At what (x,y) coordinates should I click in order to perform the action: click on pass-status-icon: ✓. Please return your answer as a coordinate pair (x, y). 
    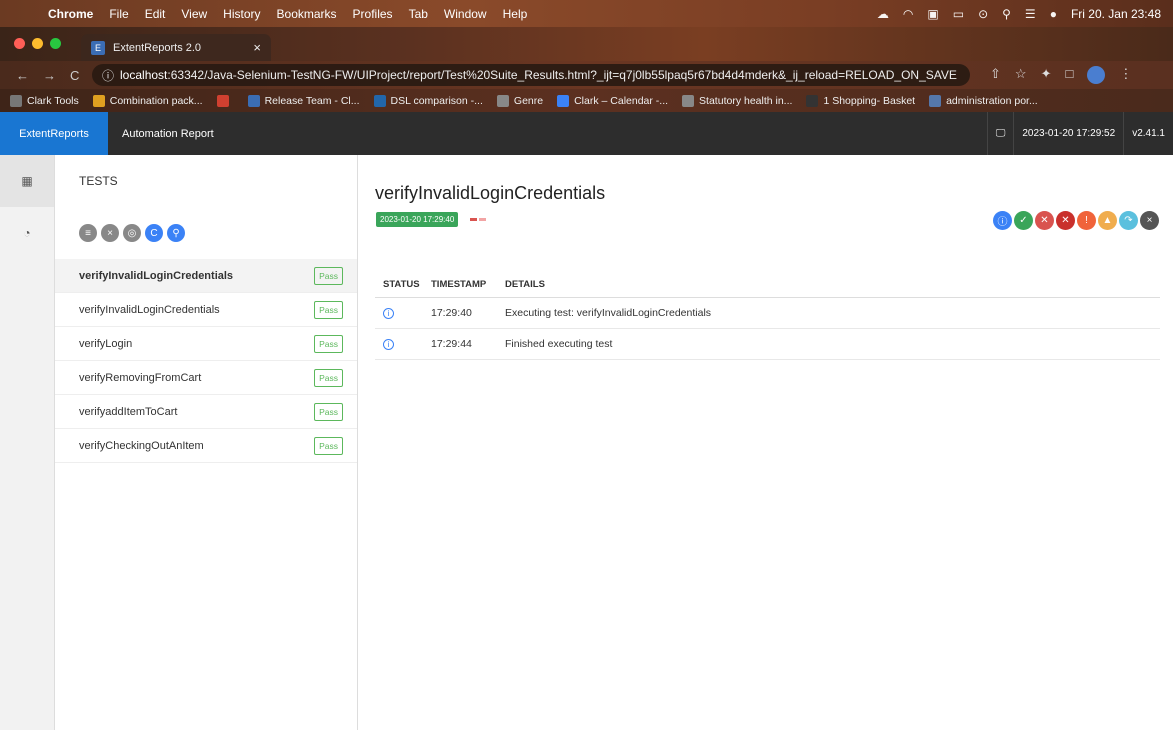
    Looking at the image, I should click on (1023, 220).